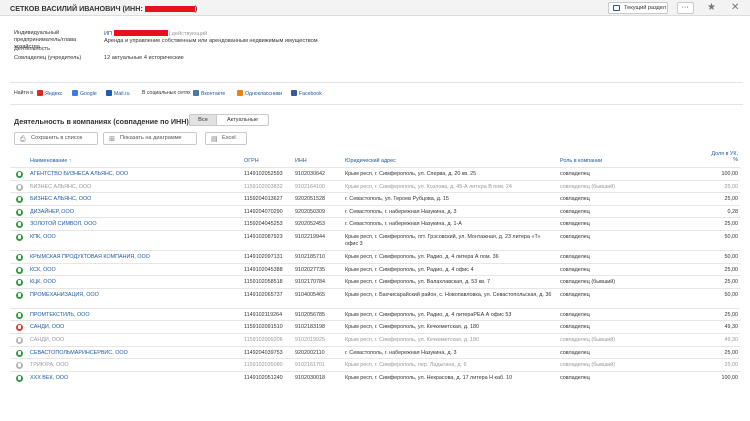  I want to click on show-diagram-button: ⊞ Показать на диаграмме, so click(150, 138).